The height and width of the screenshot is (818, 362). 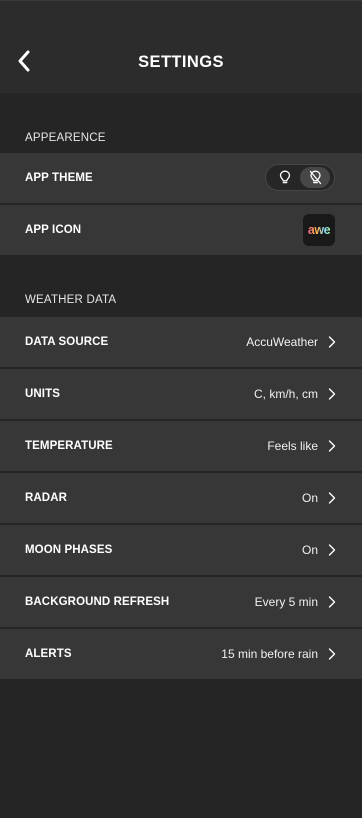 I want to click on row-value: 15 min before rain, so click(x=269, y=654).